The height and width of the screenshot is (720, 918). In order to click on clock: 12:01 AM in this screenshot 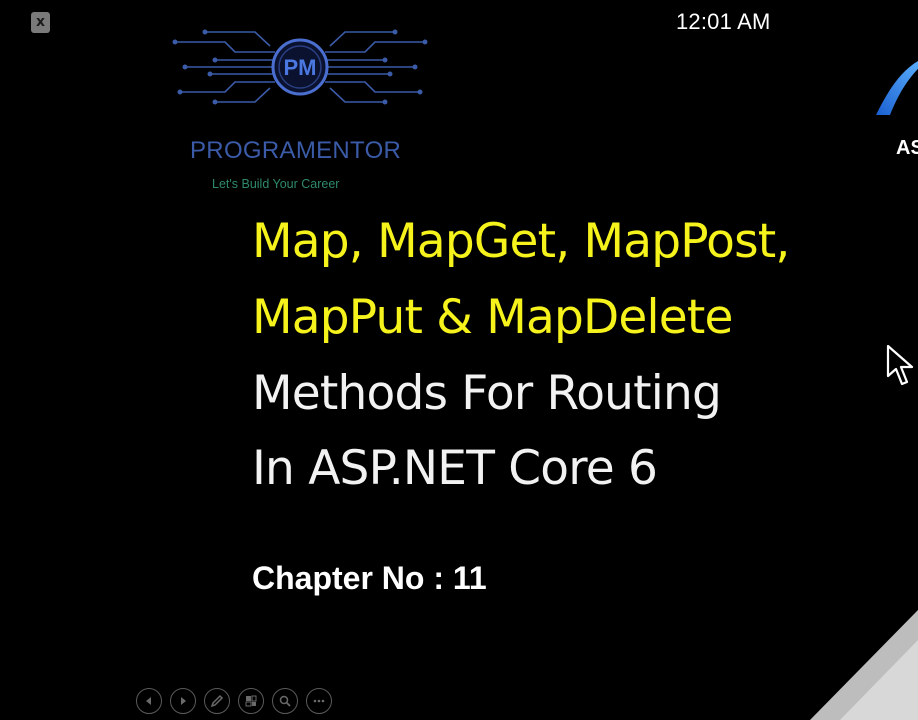, I will do `click(723, 21)`.